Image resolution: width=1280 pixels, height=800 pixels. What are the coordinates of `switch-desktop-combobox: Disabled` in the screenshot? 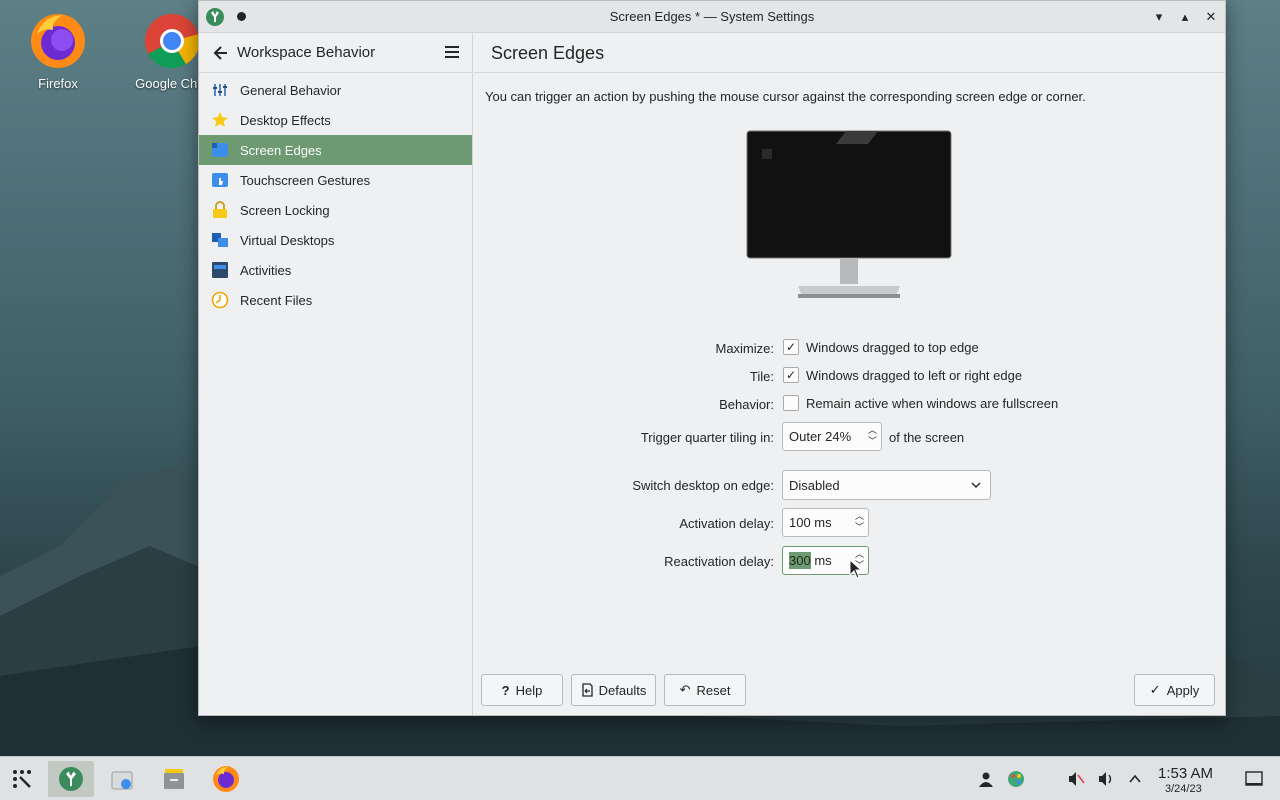 It's located at (886, 485).